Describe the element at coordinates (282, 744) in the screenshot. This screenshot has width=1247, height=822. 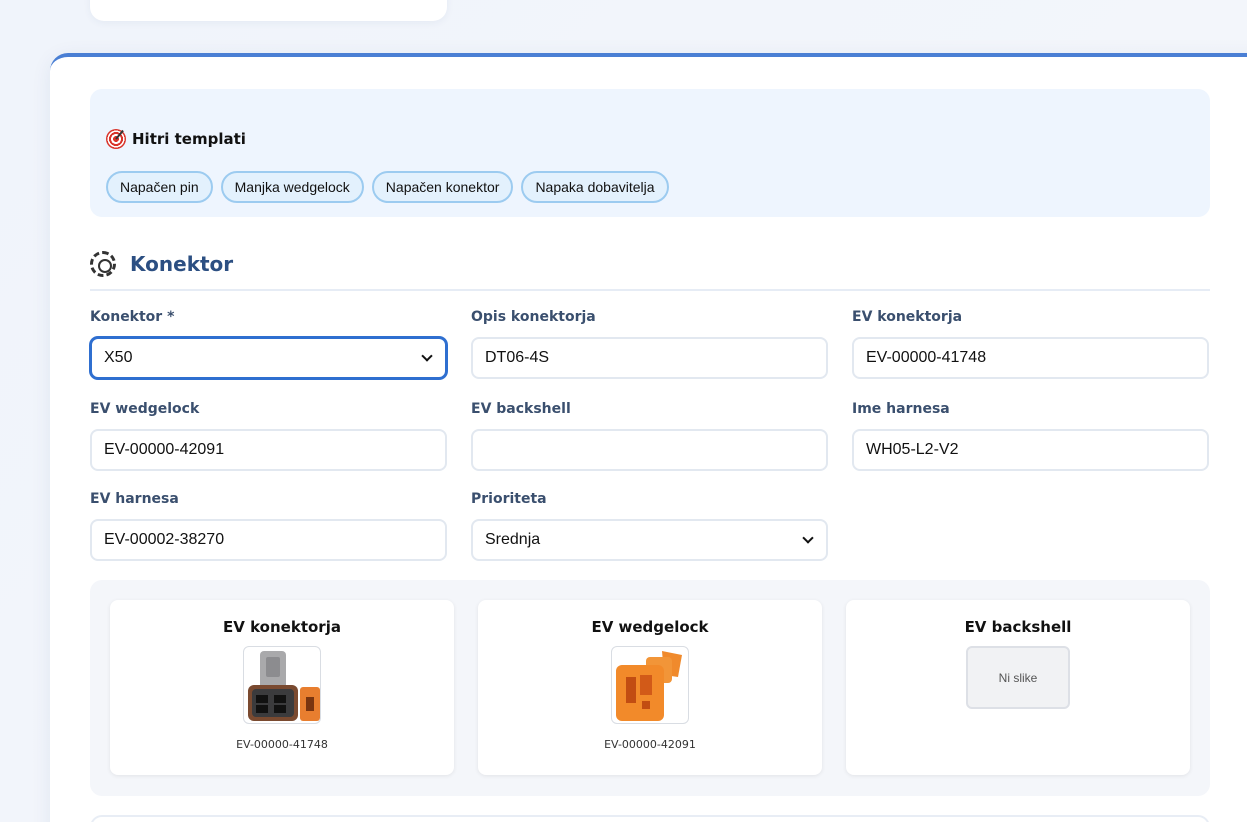
I see `image-card-code: EV-00000-41748` at that location.